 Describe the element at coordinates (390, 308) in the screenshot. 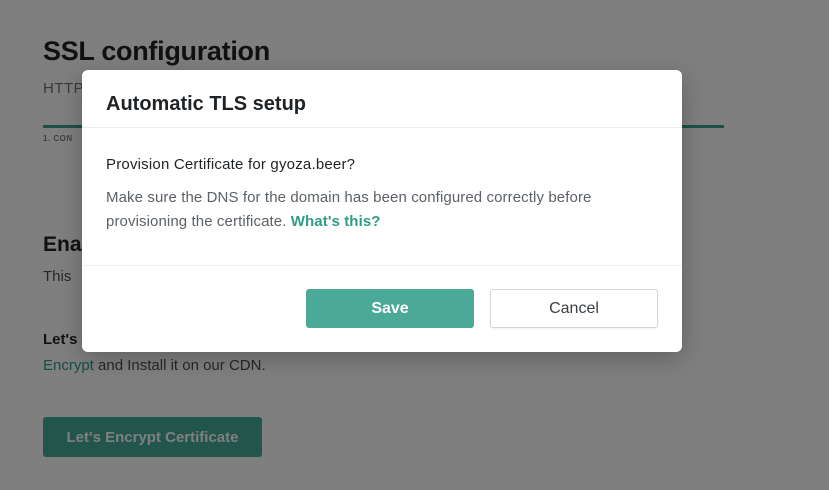

I see `save-button: Save` at that location.